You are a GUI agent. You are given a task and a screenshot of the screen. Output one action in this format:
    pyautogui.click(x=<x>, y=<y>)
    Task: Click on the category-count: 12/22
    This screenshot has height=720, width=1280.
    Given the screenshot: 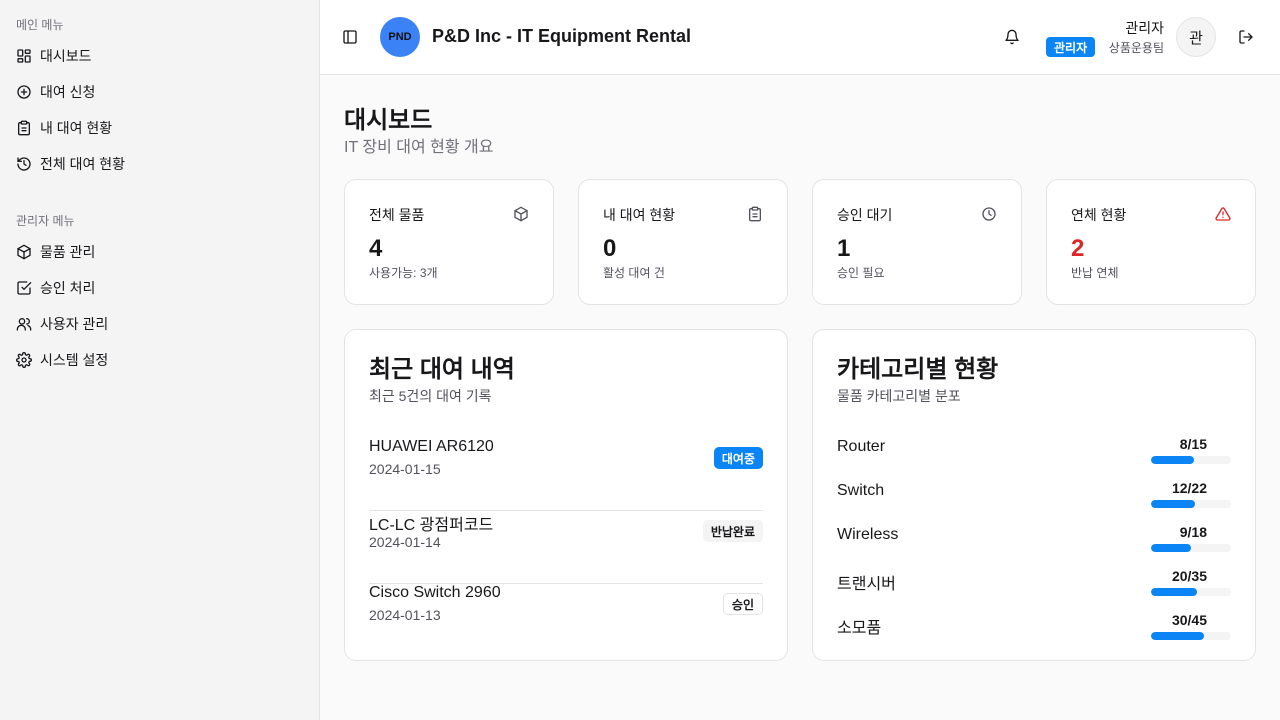 What is the action you would take?
    pyautogui.click(x=1189, y=488)
    